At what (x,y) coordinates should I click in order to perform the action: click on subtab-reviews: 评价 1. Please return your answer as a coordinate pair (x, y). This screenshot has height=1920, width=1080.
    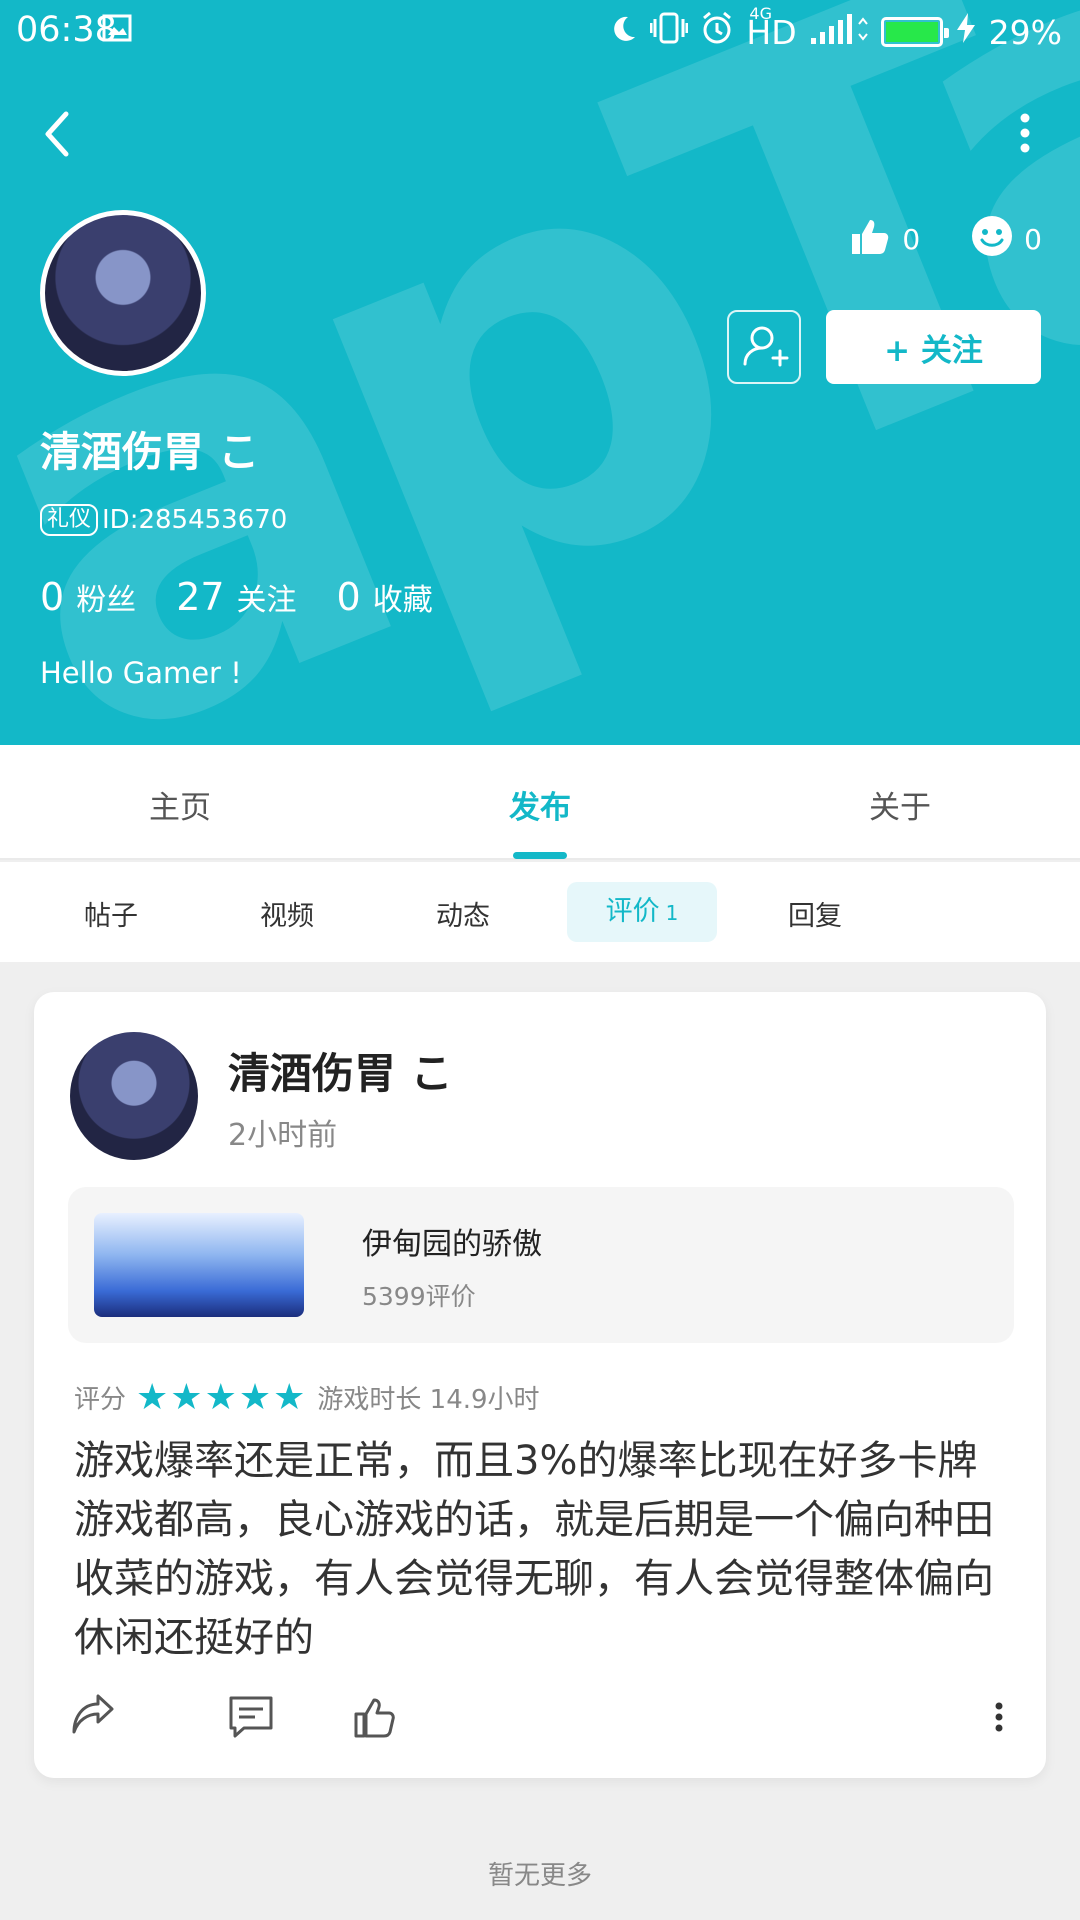
    Looking at the image, I should click on (642, 912).